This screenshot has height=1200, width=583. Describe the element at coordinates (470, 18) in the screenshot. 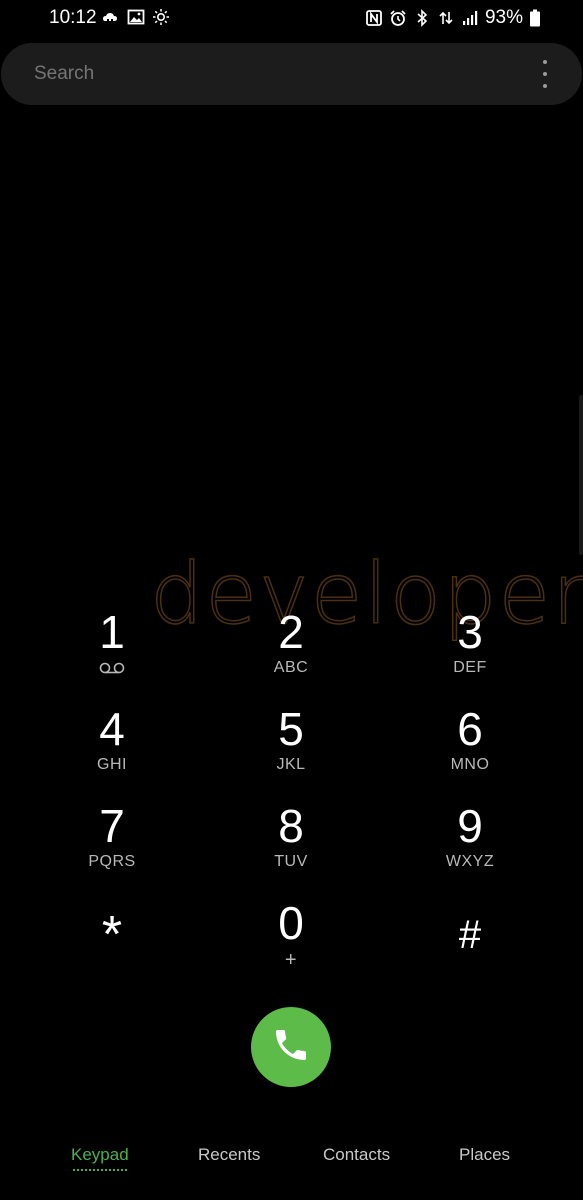

I see `signal-icon` at that location.